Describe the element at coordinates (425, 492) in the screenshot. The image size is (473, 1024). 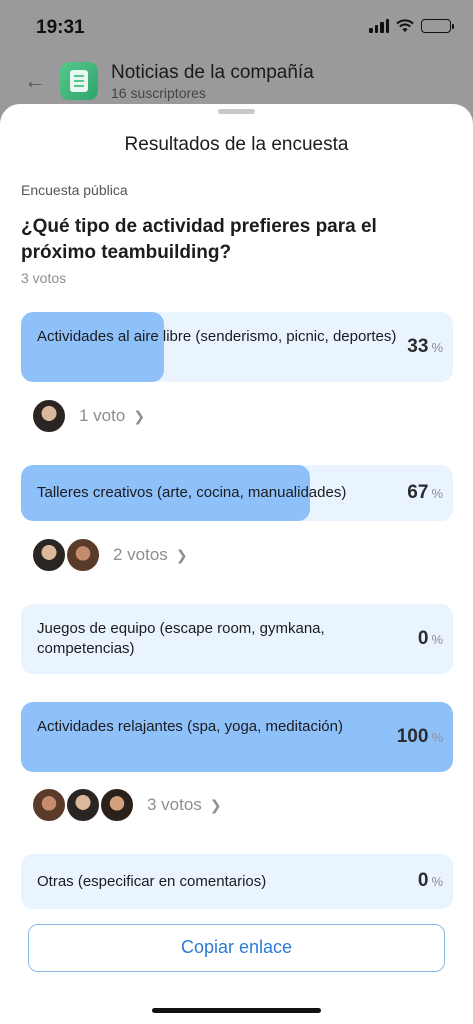
I see `option-percent: 67%` at that location.